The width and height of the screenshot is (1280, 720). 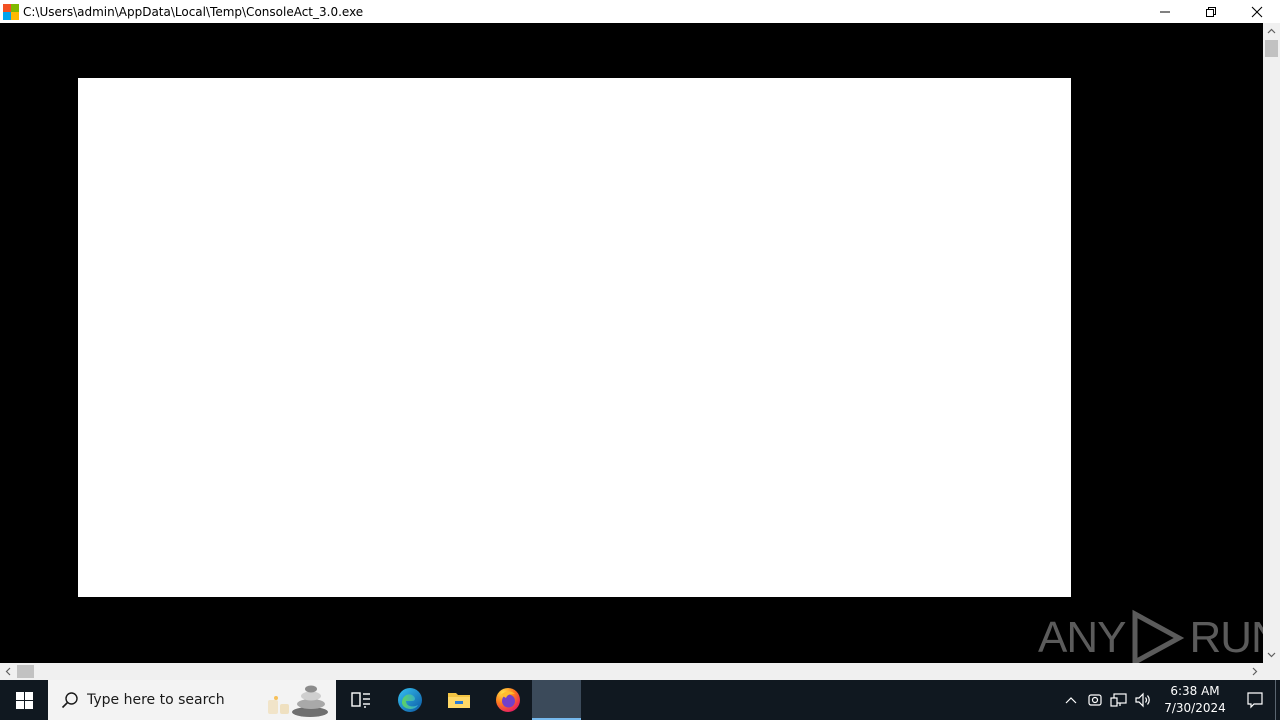 I want to click on scroll-left-button, so click(x=8, y=671).